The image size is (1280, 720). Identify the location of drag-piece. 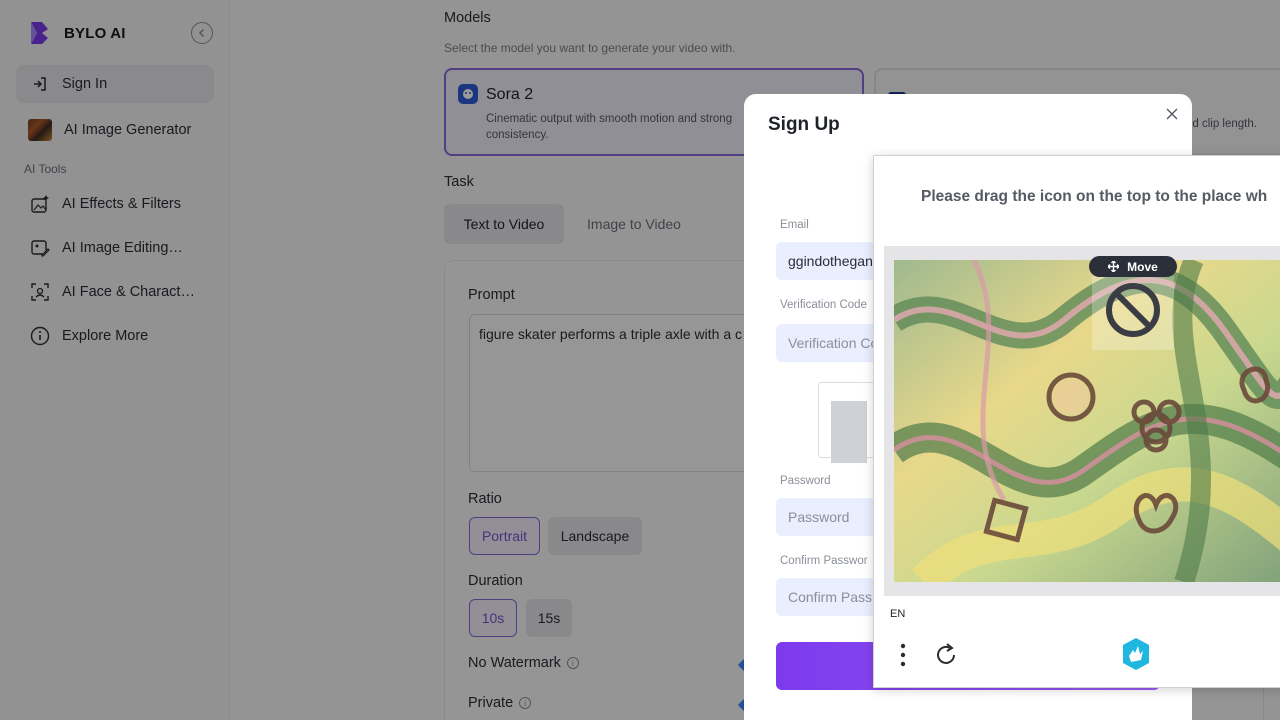
(1133, 313).